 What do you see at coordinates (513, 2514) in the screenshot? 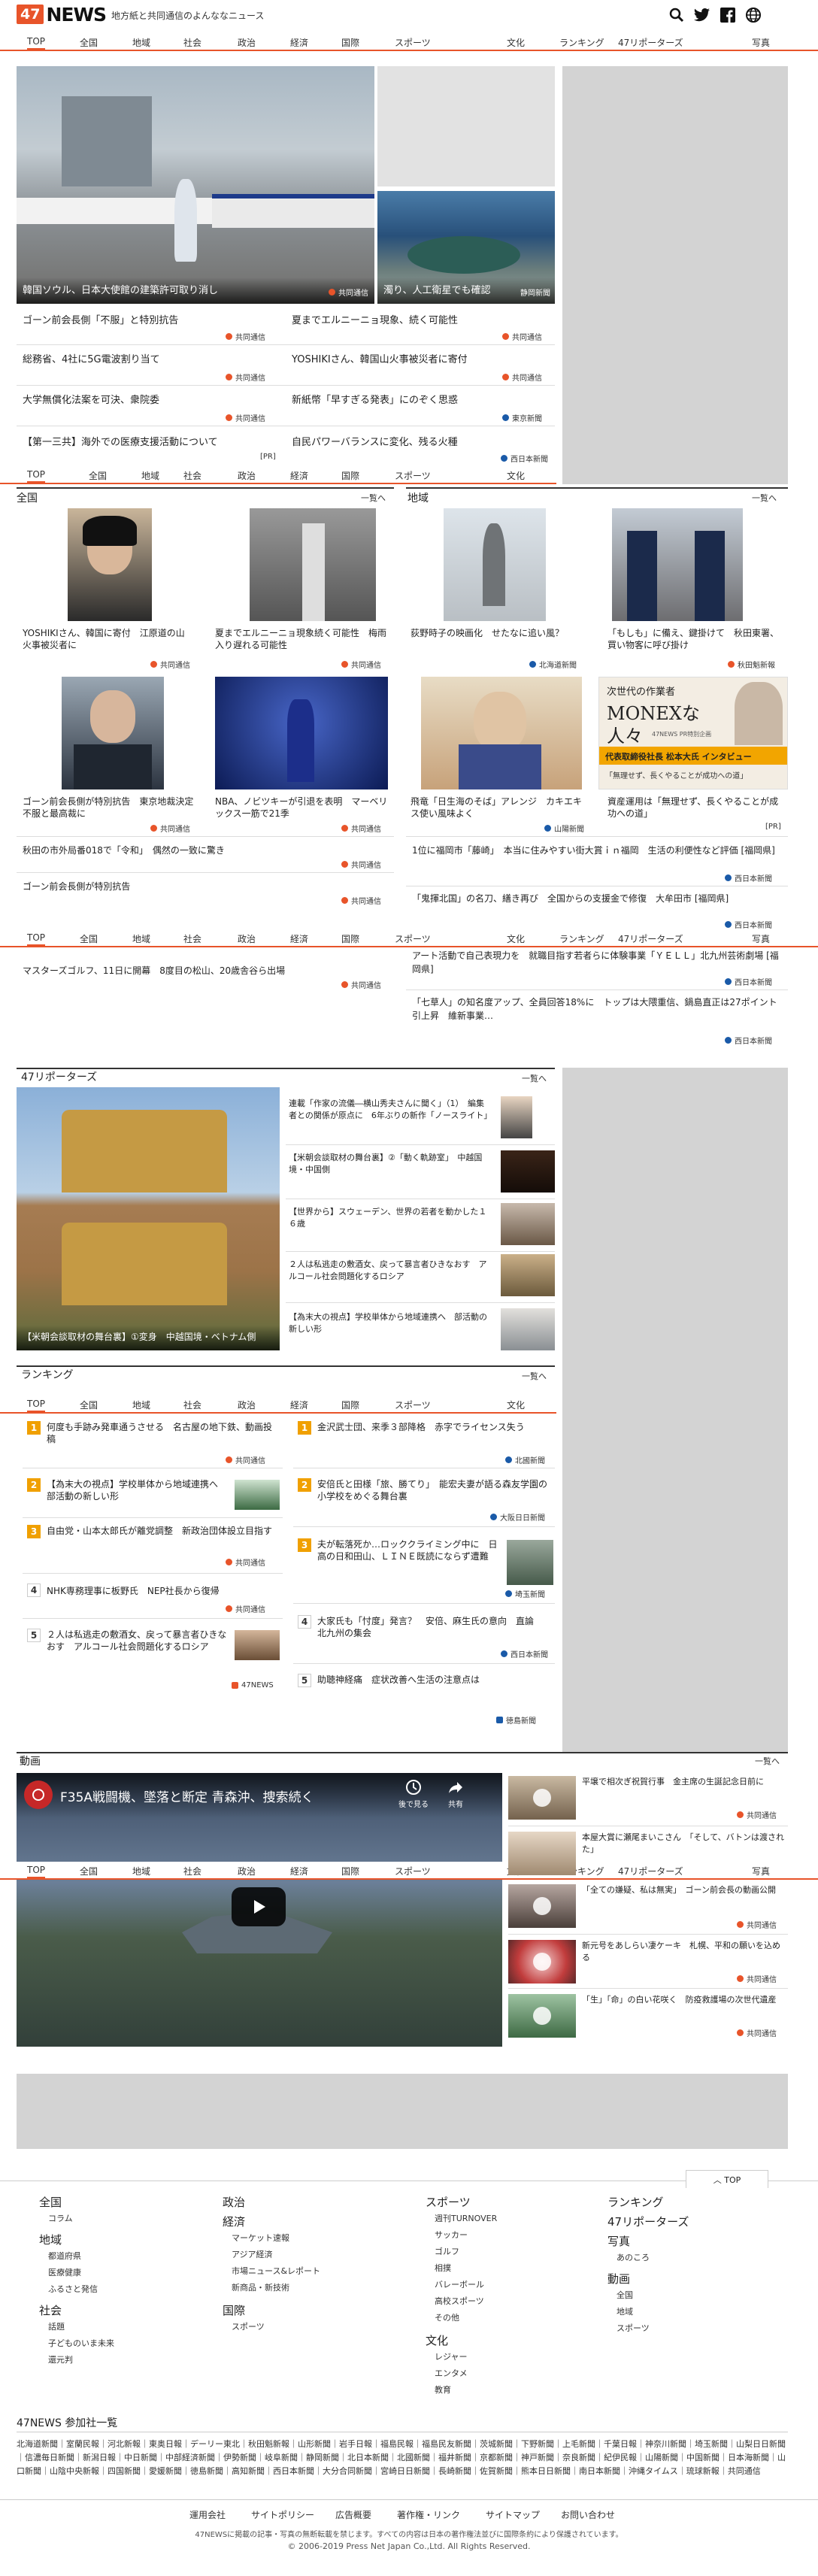
I see `footer-bottom-link: サイトマップ` at bounding box center [513, 2514].